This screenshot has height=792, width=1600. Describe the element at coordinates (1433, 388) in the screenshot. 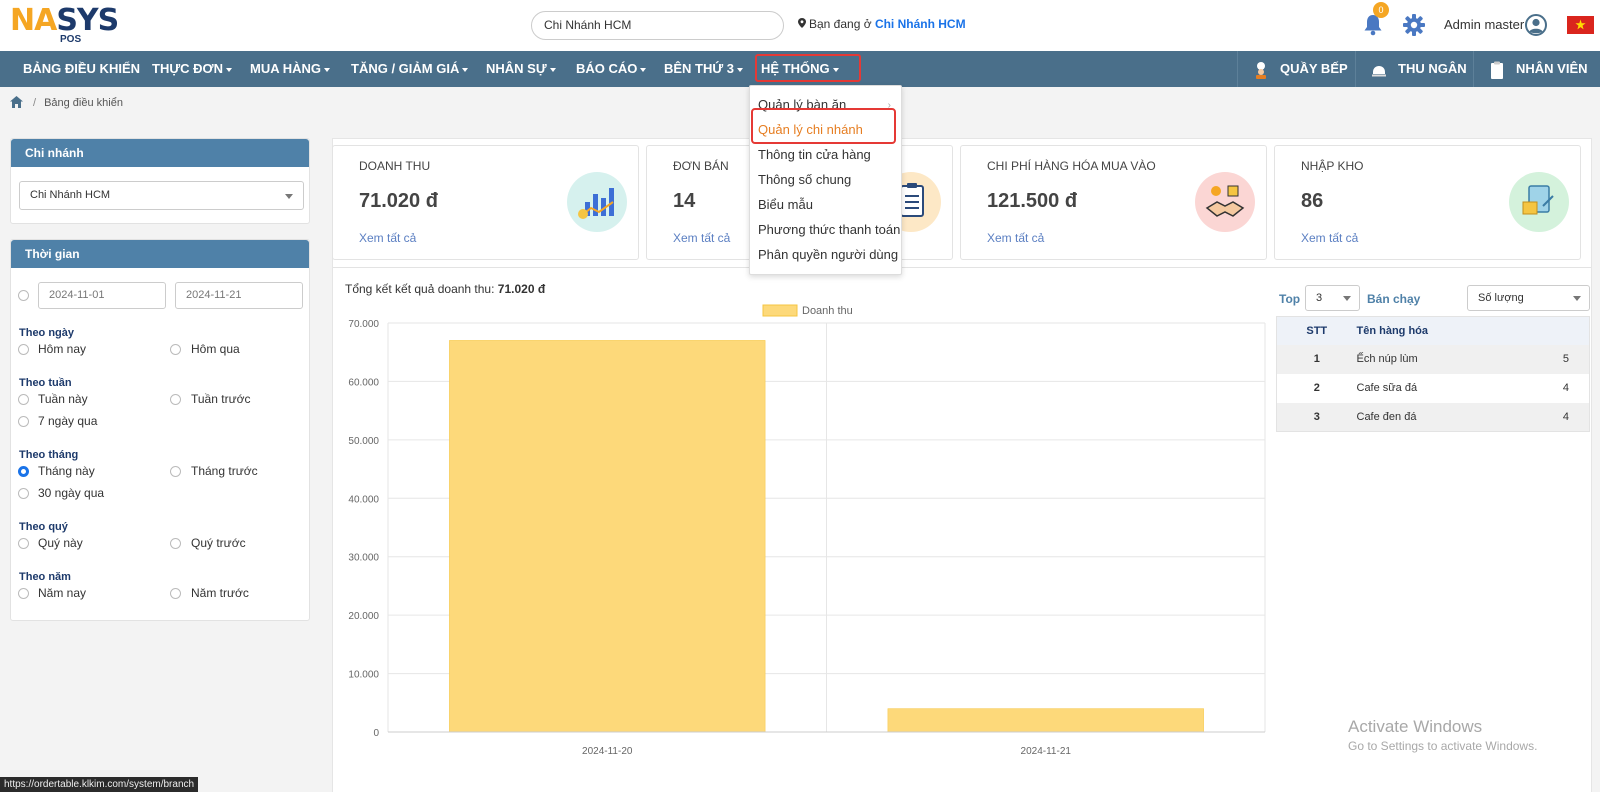

I see `table-row: 2 Cafe sữa đá 4` at that location.